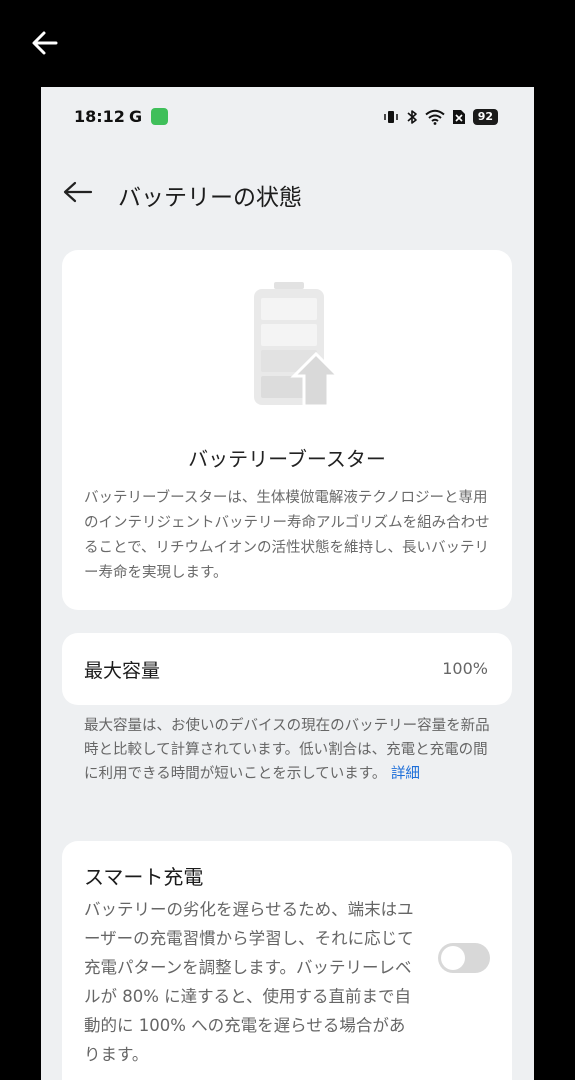 This screenshot has width=575, height=1080. What do you see at coordinates (405, 774) in the screenshot?
I see `details-link: 詳細` at bounding box center [405, 774].